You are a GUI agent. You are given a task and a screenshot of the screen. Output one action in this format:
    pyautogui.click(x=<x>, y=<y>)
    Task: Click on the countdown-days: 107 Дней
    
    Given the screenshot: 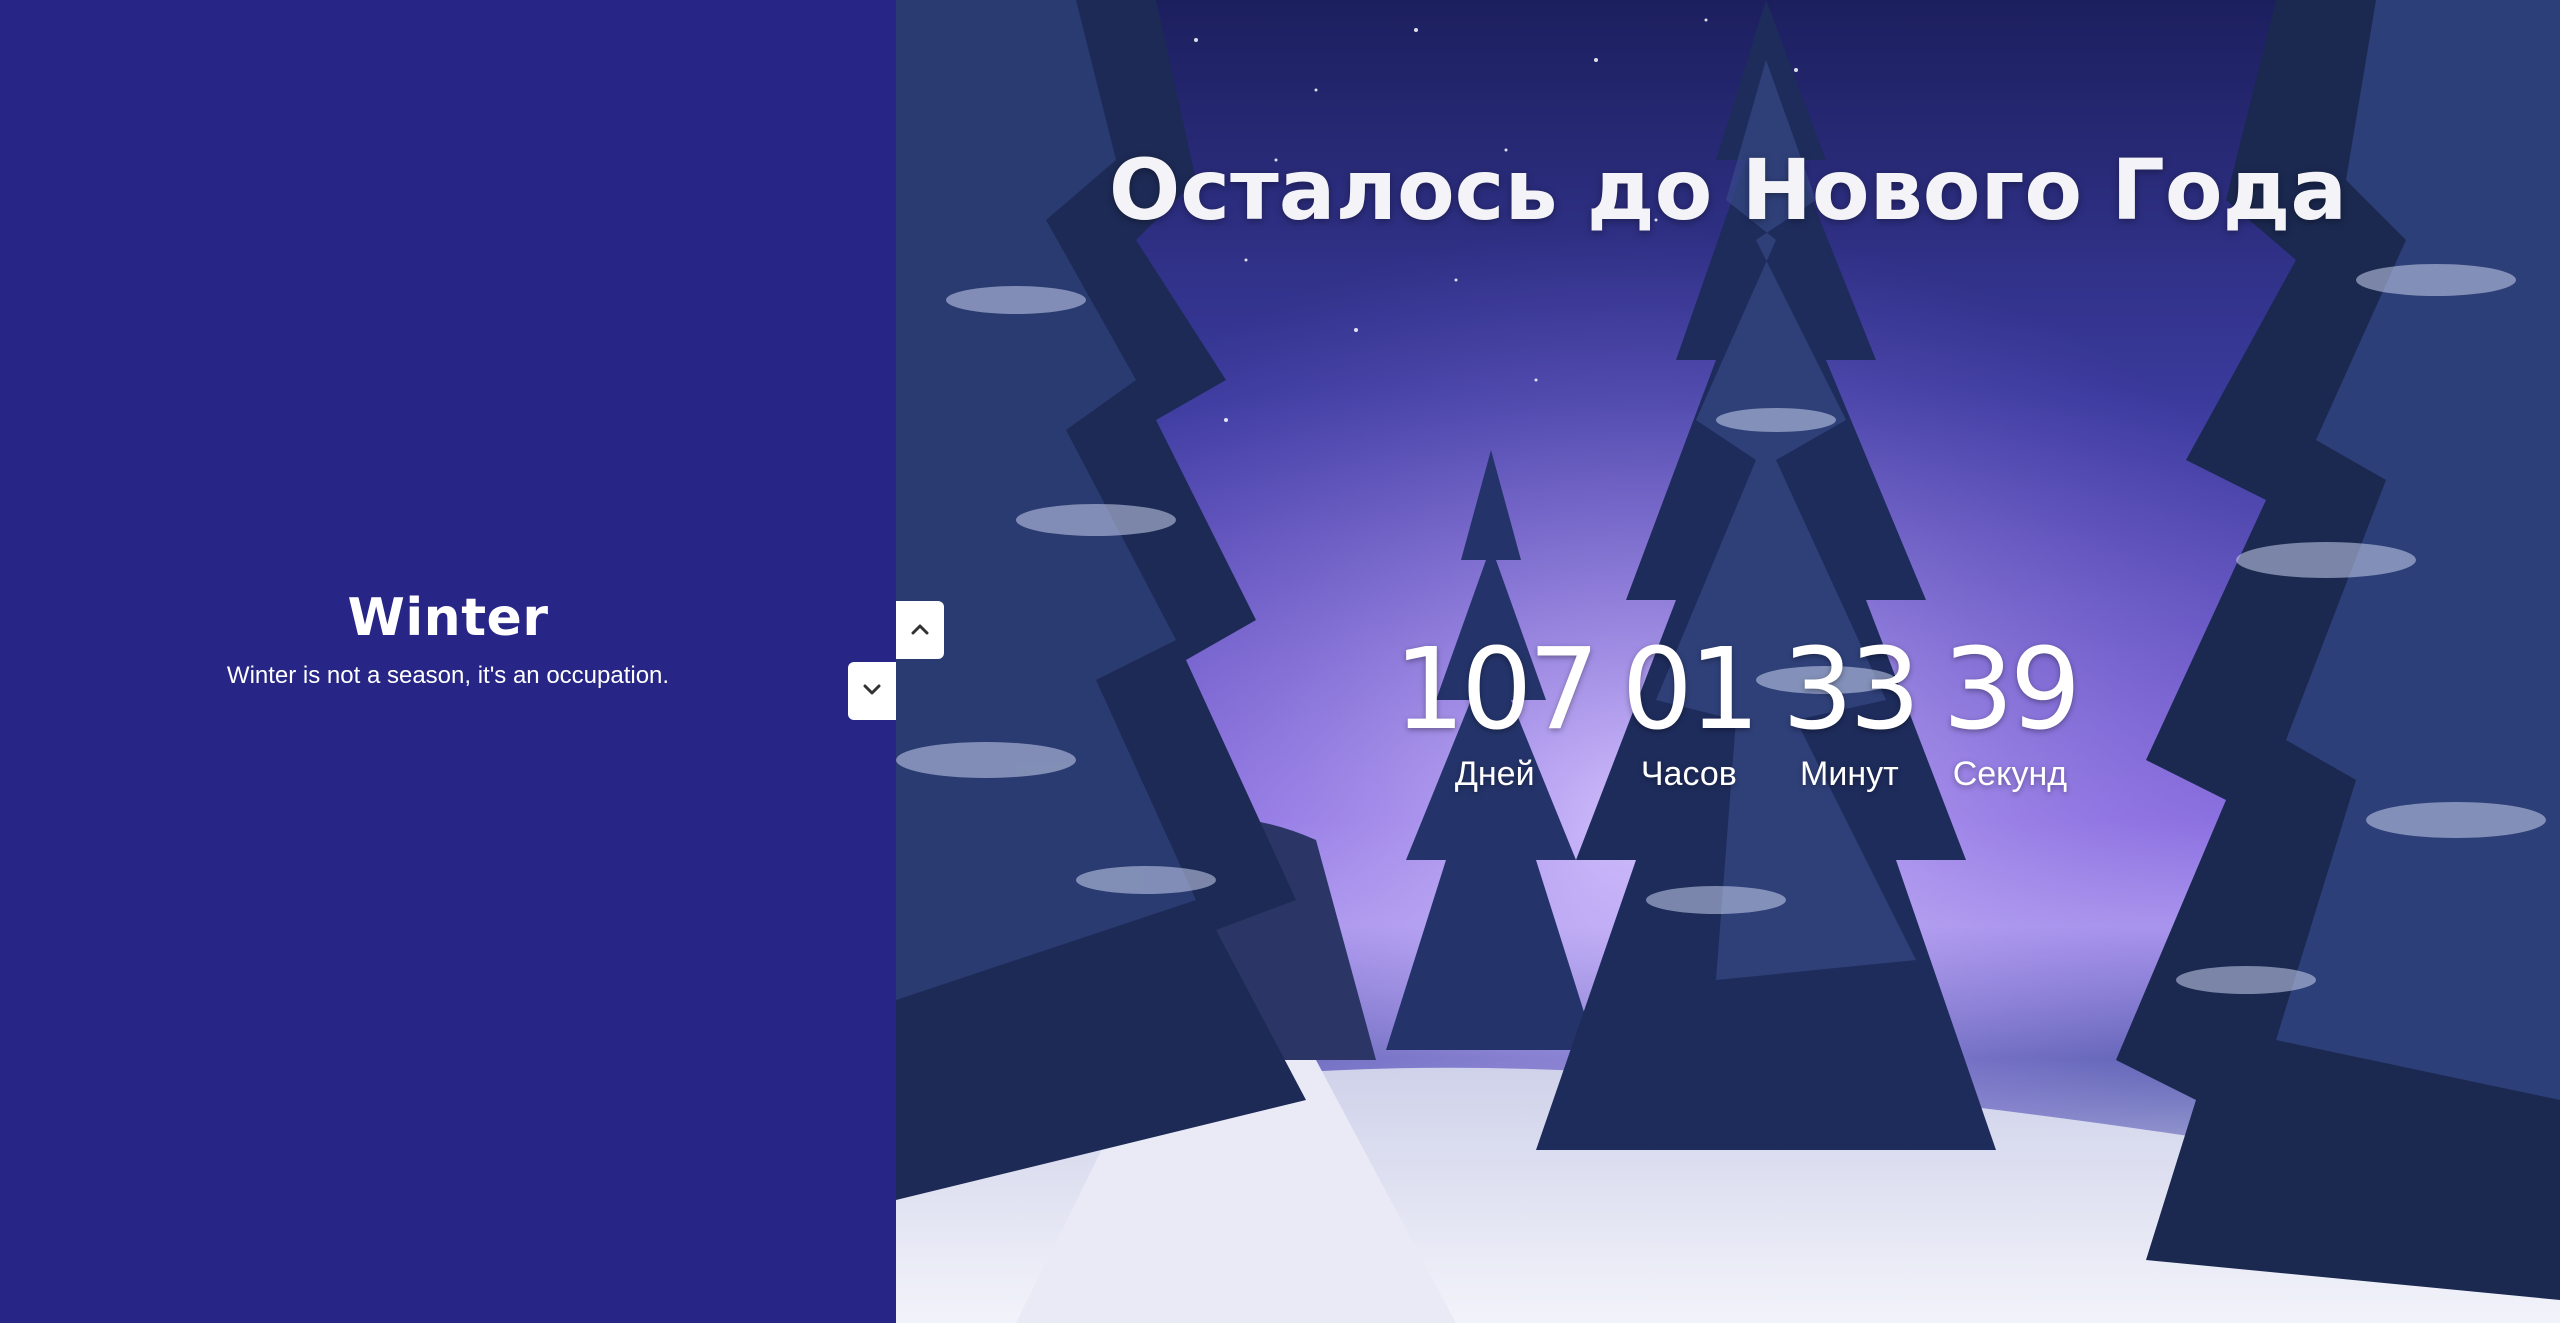 What is the action you would take?
    pyautogui.click(x=1496, y=709)
    